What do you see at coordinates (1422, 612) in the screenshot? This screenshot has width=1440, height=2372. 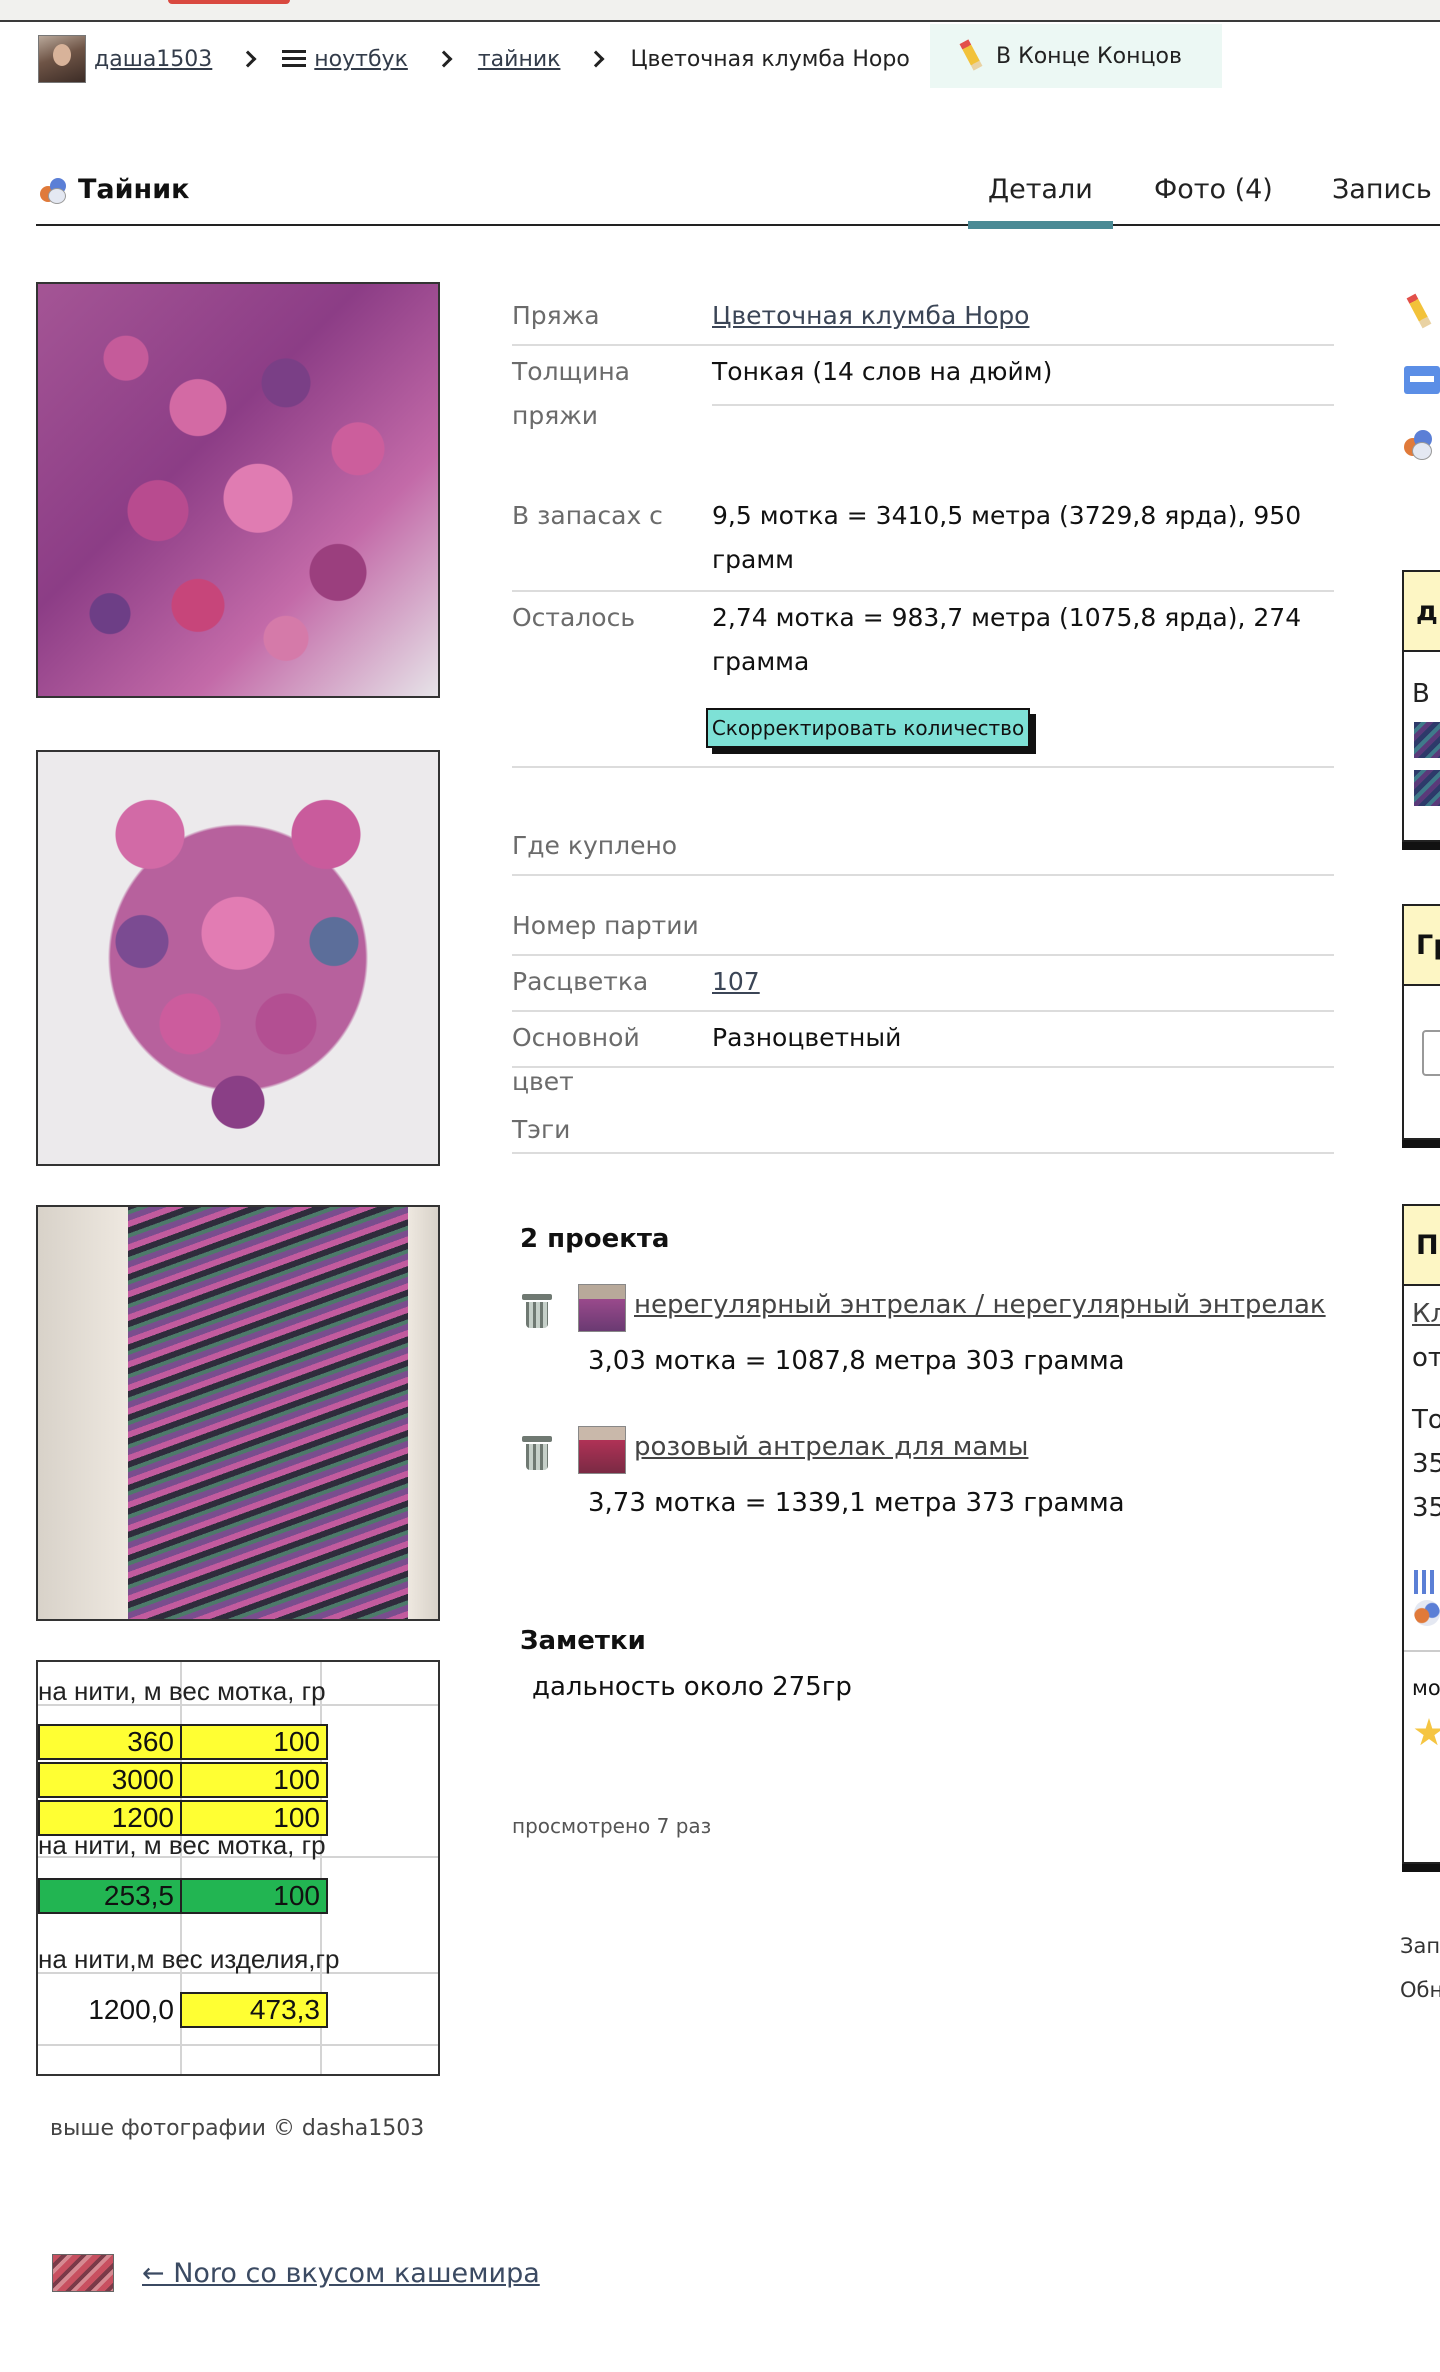 I see `panel-heading: ды` at bounding box center [1422, 612].